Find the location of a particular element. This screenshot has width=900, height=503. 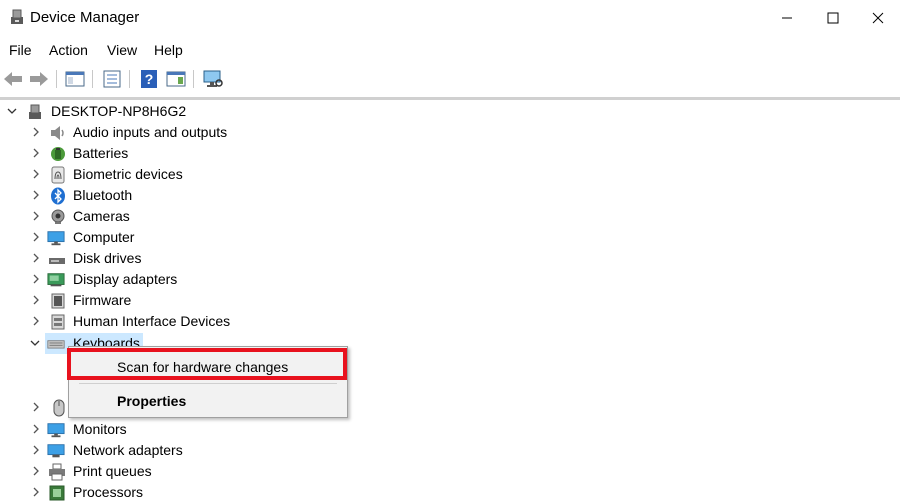

tree-item-label: Processors is located at coordinates (108, 492).